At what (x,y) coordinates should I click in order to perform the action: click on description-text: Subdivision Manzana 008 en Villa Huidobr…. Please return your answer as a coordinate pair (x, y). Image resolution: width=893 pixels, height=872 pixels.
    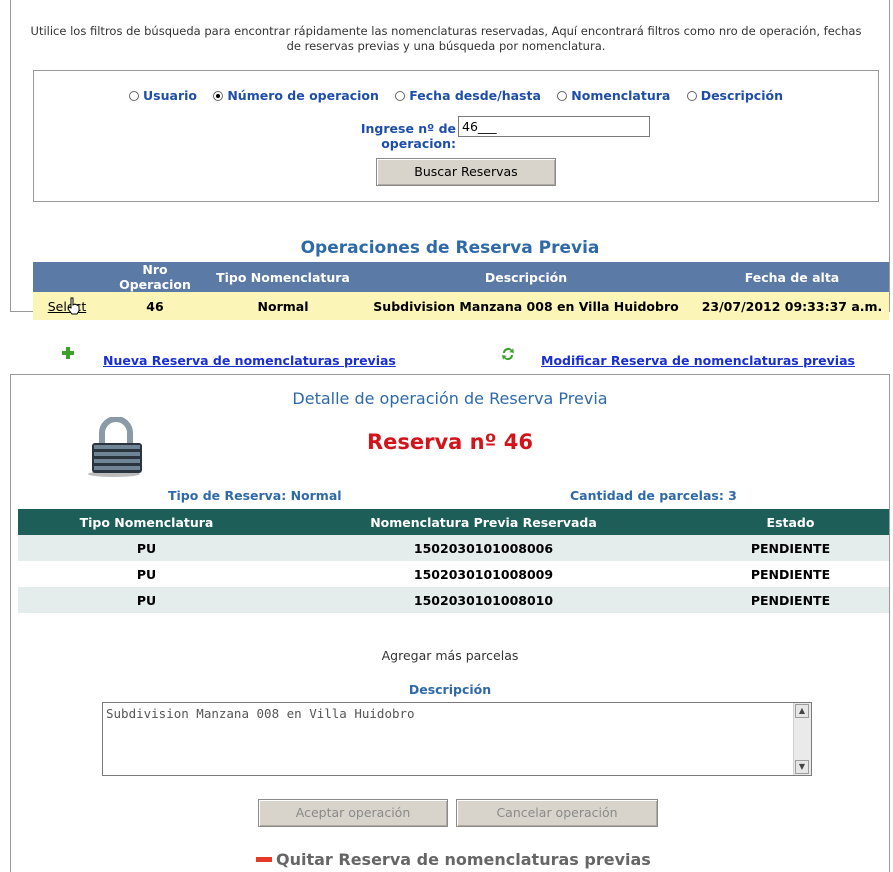
    Looking at the image, I should click on (260, 713).